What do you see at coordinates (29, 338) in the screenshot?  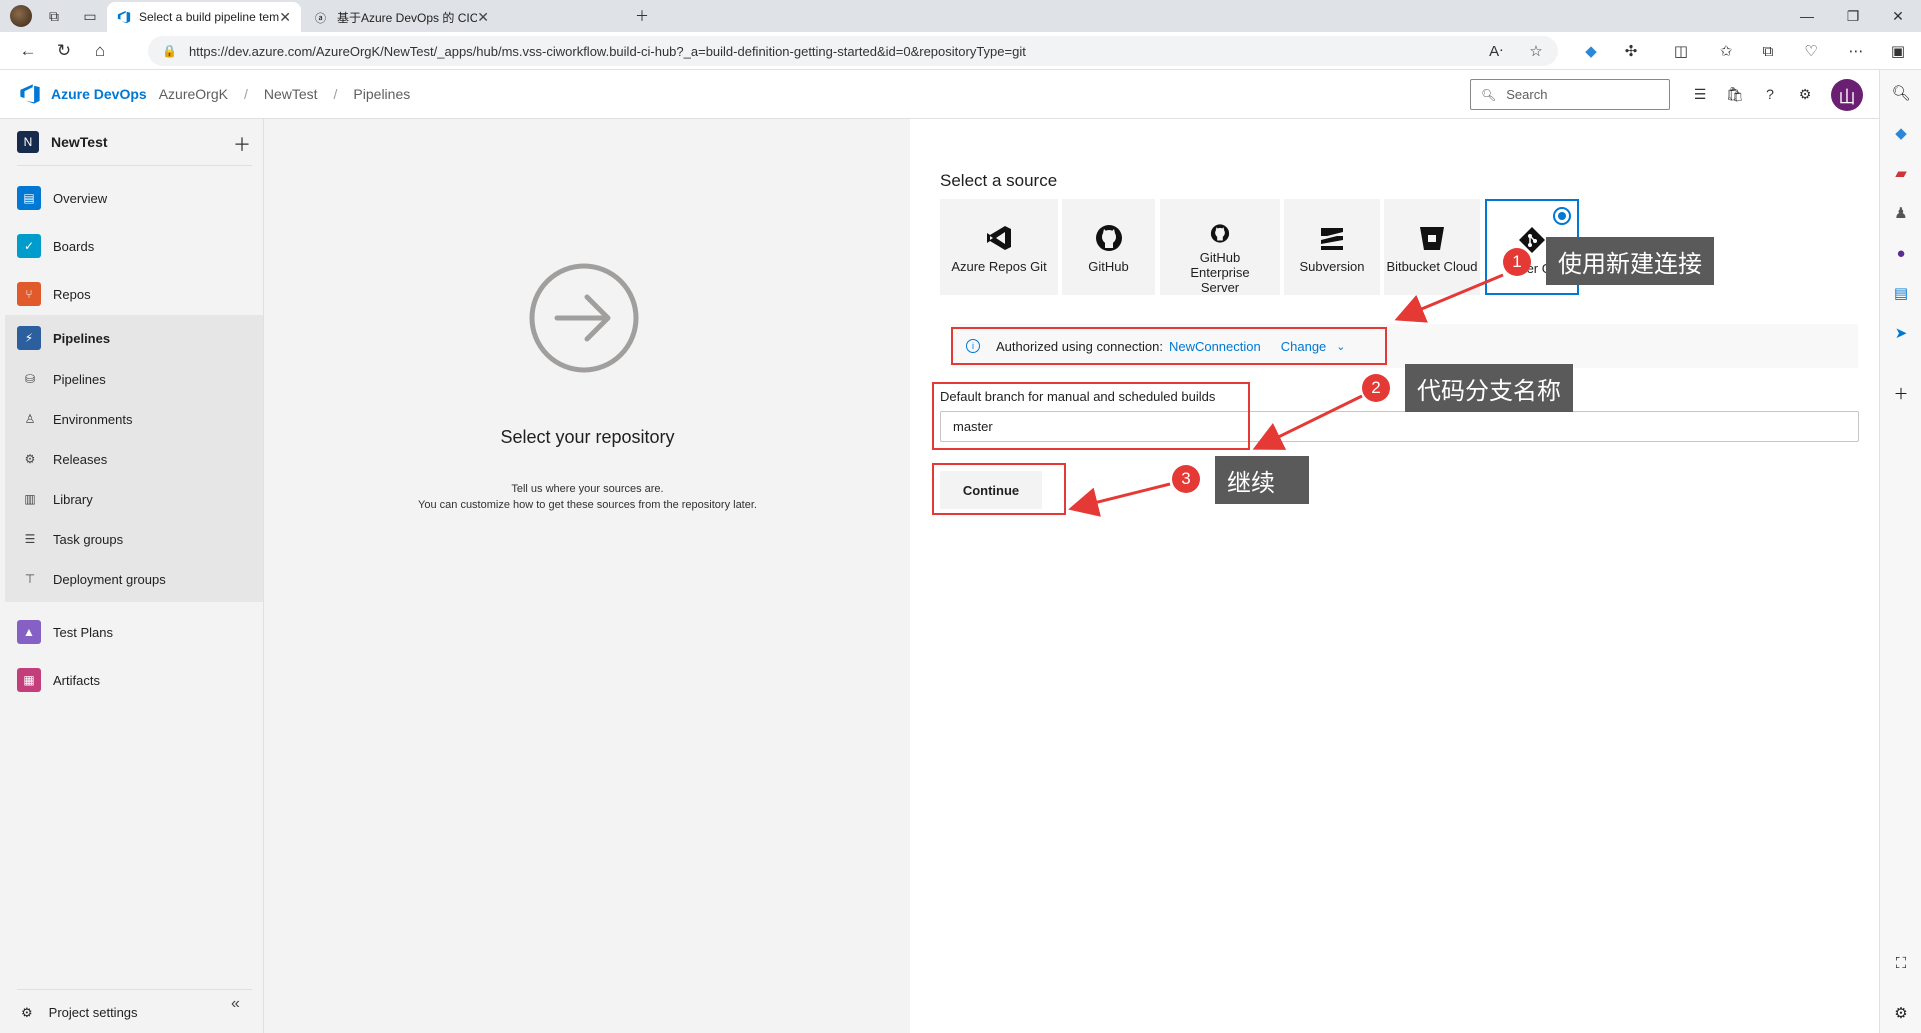 I see `pipelines-icon: ⚡` at bounding box center [29, 338].